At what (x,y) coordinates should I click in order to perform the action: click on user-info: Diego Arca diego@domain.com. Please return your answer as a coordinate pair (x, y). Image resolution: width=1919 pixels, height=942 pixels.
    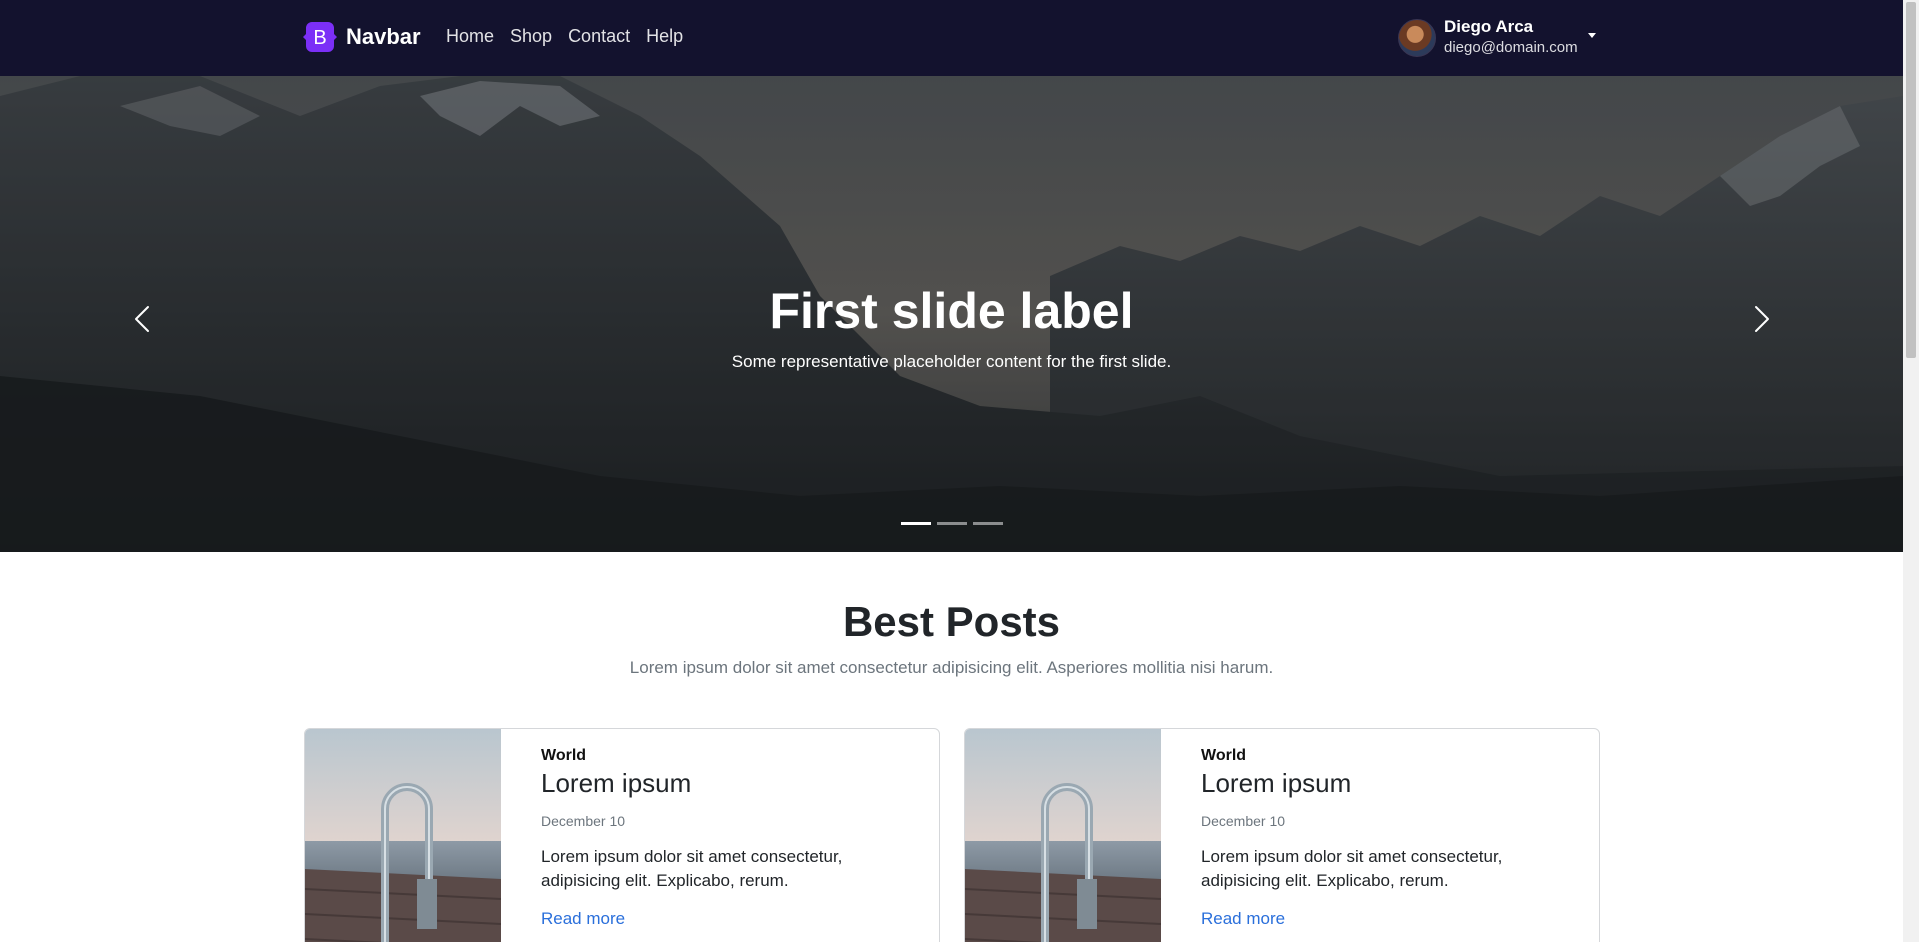
    Looking at the image, I should click on (1511, 38).